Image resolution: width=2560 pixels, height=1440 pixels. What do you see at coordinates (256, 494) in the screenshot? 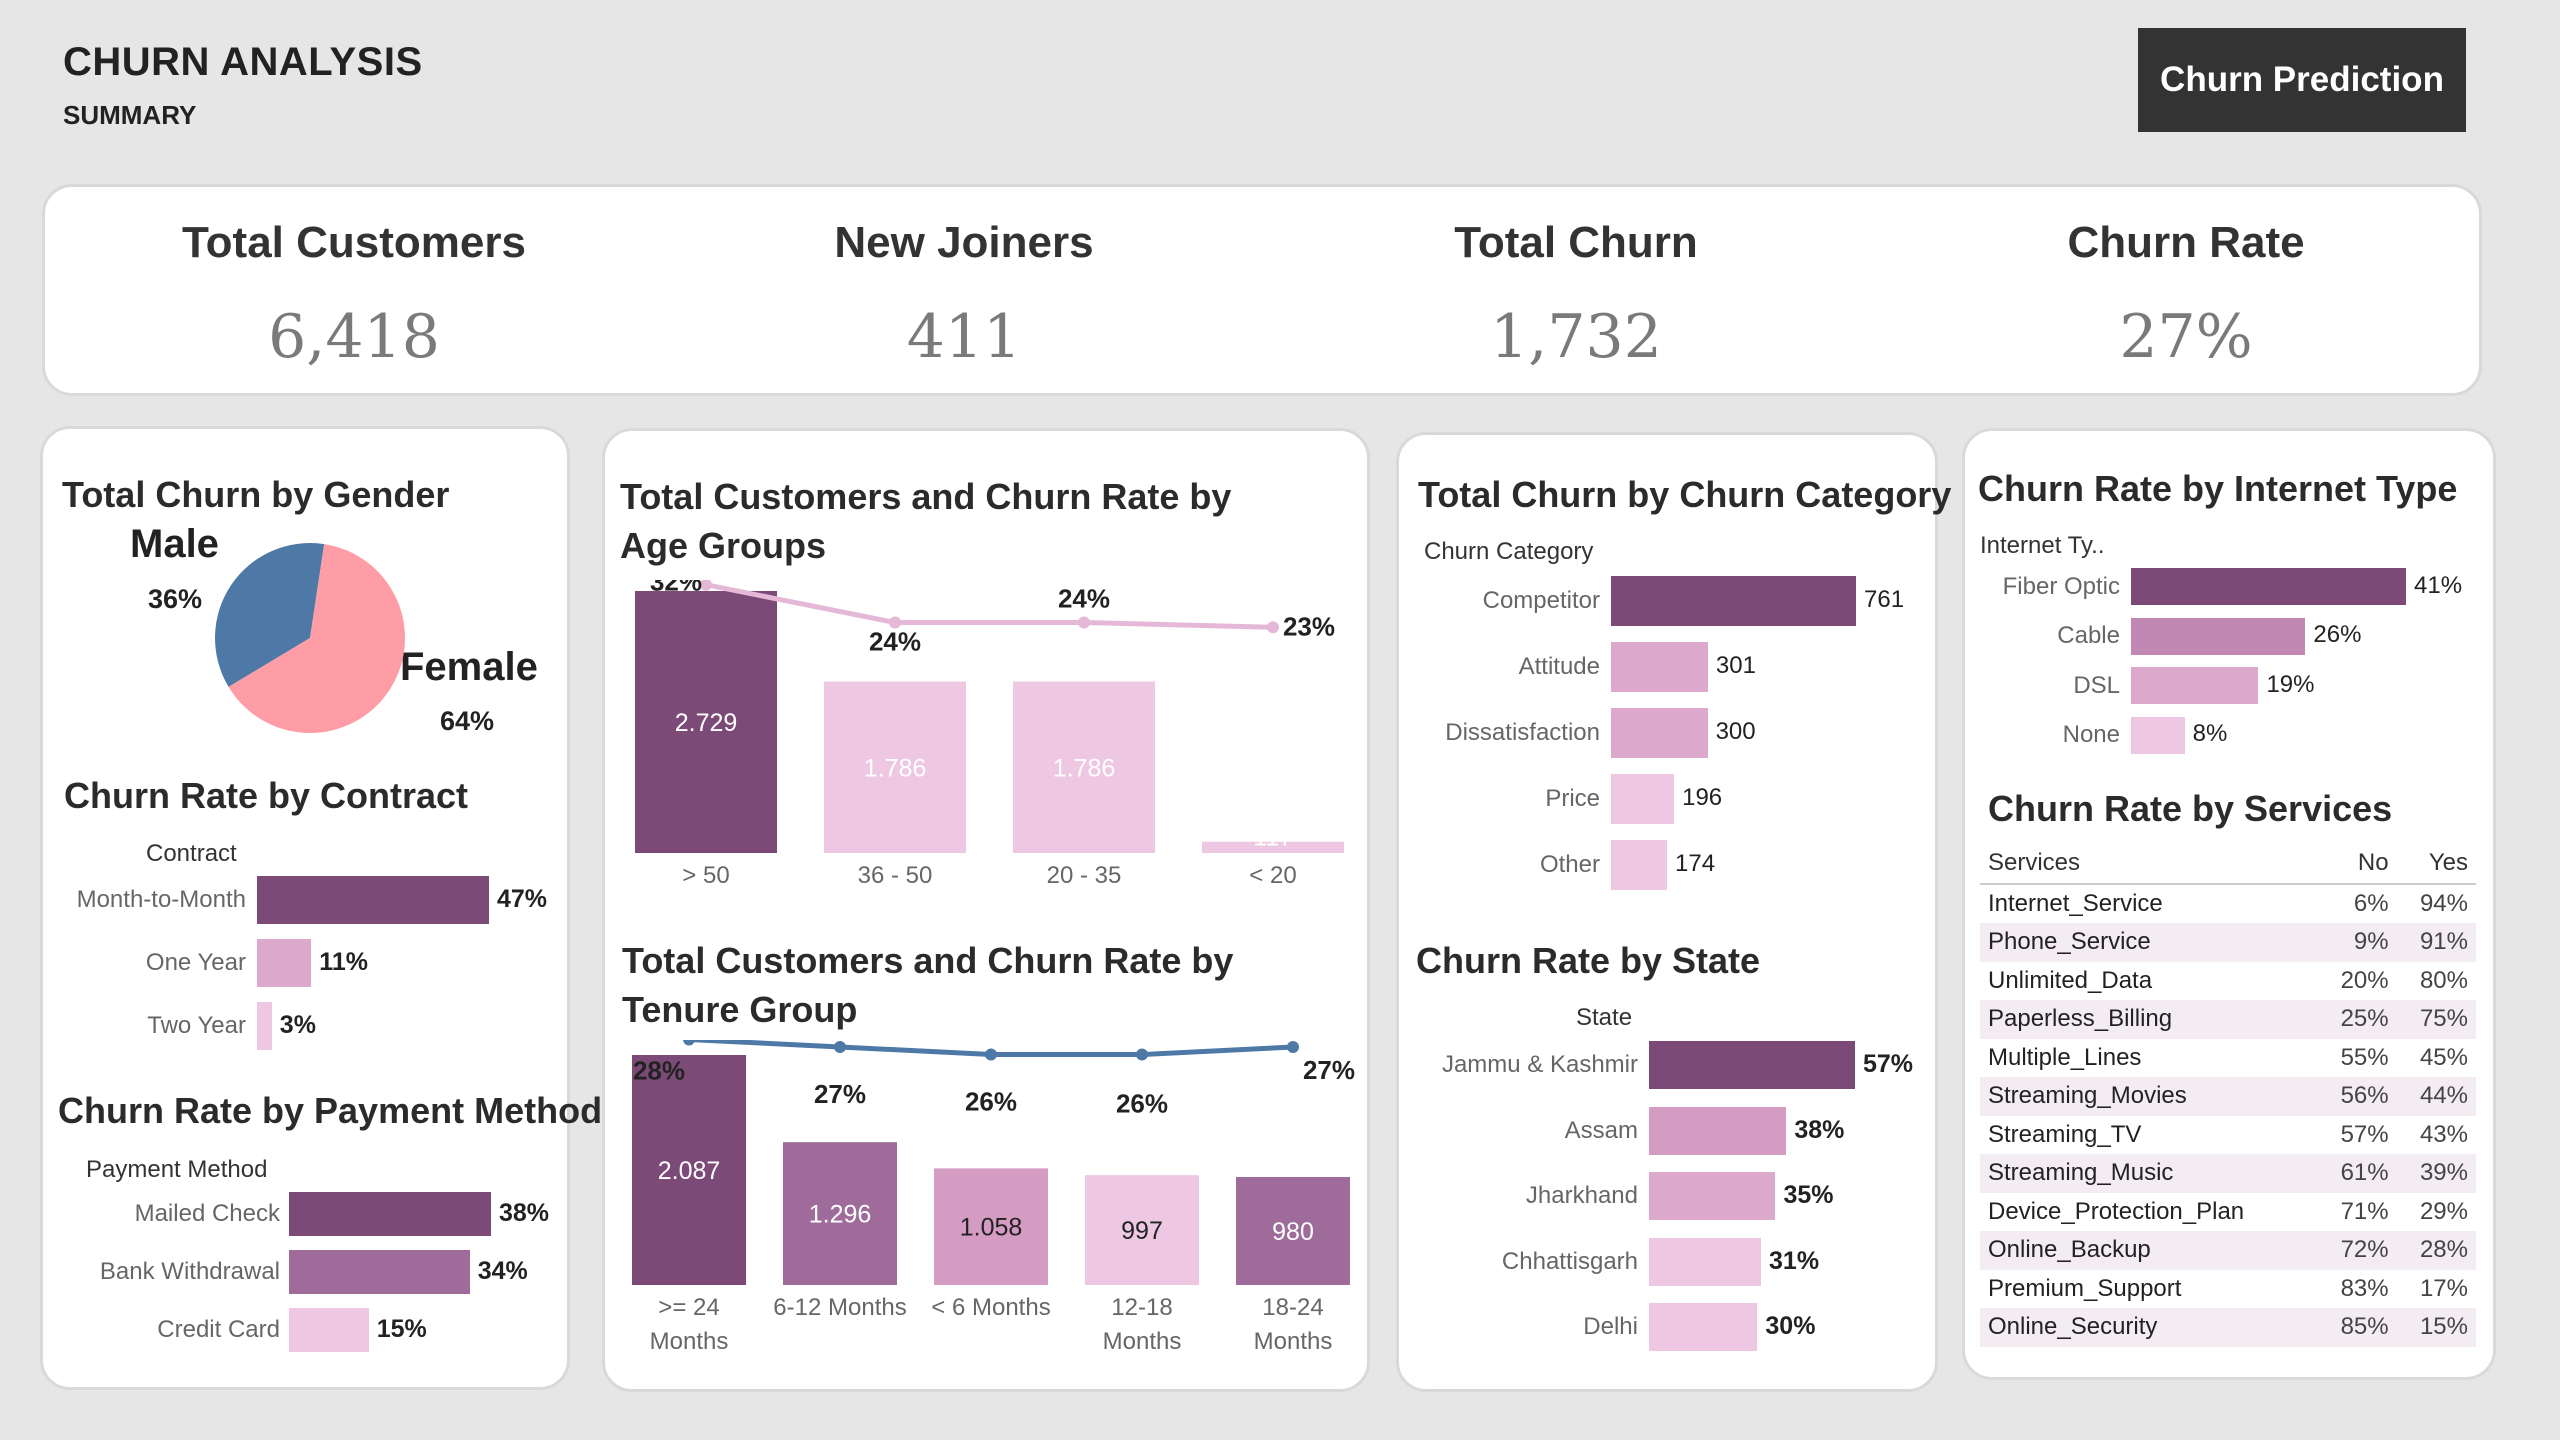
I see `gender-chart-title: Total Churn by Gender` at bounding box center [256, 494].